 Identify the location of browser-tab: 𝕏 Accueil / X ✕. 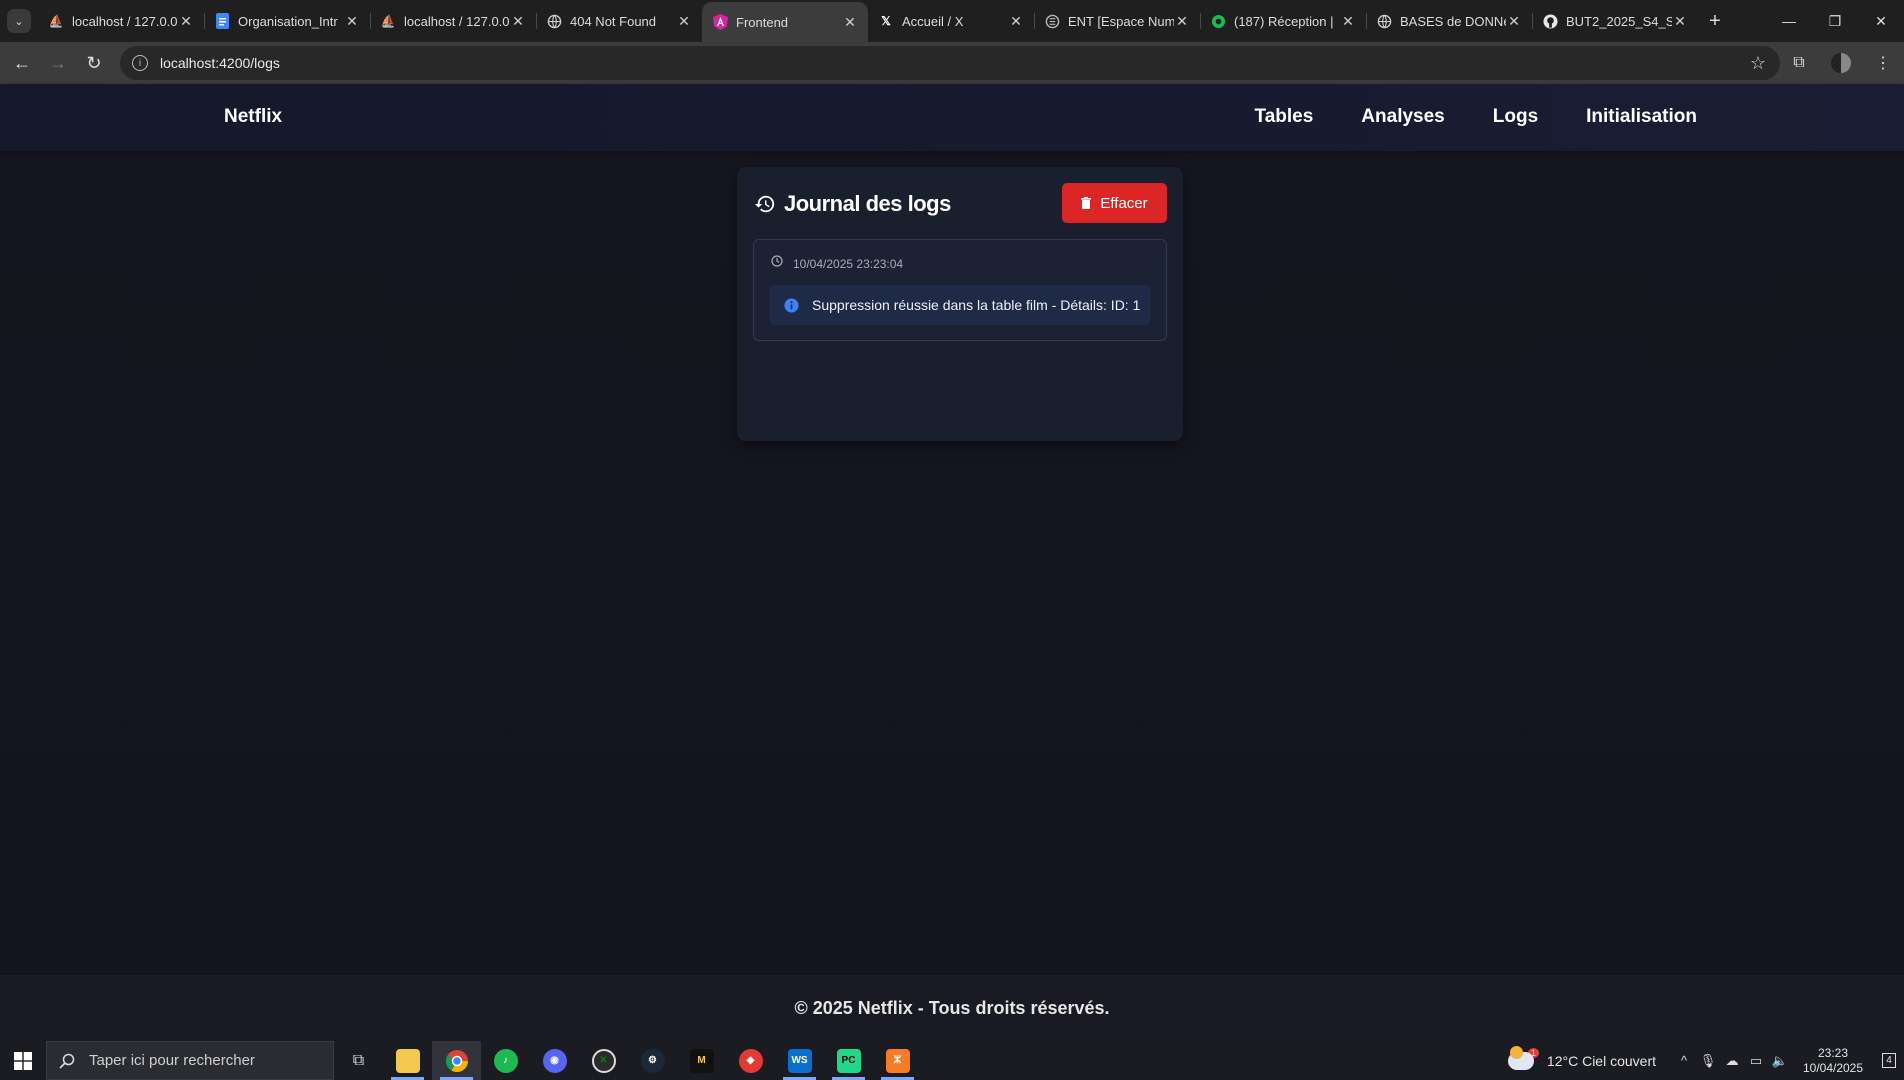
(951, 21).